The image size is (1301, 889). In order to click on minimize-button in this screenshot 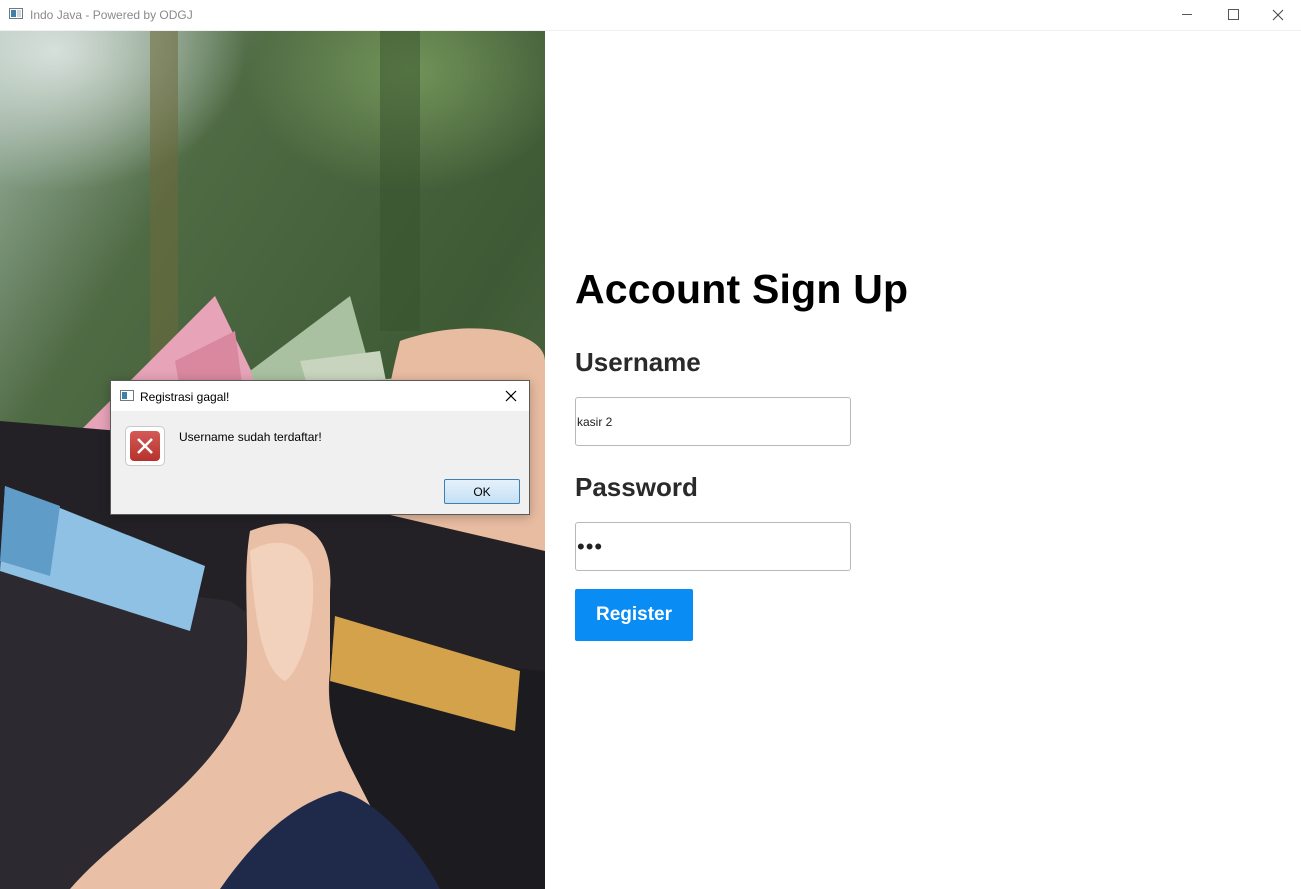, I will do `click(1187, 15)`.